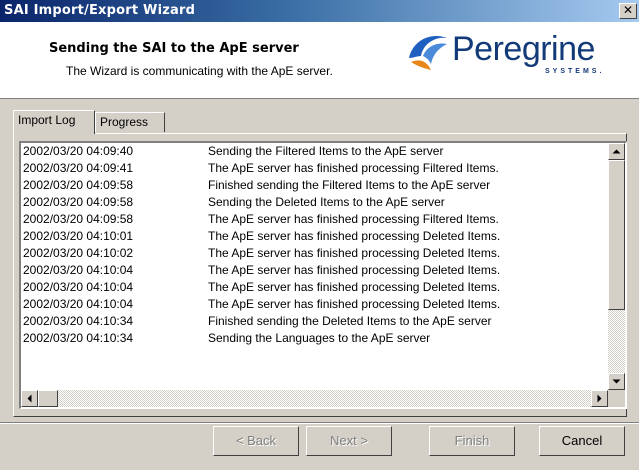 This screenshot has height=470, width=639. What do you see at coordinates (472, 441) in the screenshot?
I see `finish-button: Finish` at bounding box center [472, 441].